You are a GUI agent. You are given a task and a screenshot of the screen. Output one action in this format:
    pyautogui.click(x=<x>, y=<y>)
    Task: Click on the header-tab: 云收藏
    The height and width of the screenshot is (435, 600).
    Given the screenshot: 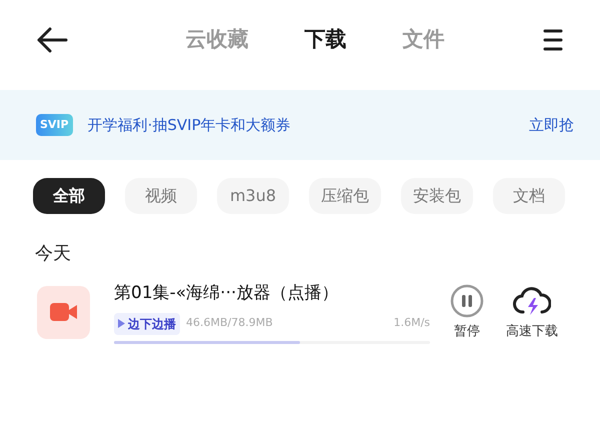 What is the action you would take?
    pyautogui.click(x=217, y=40)
    